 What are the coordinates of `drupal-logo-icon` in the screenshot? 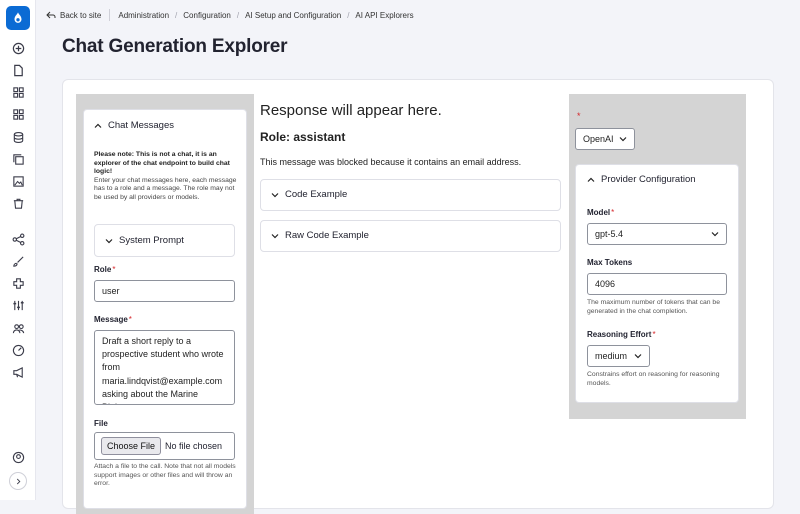 It's located at (18, 18).